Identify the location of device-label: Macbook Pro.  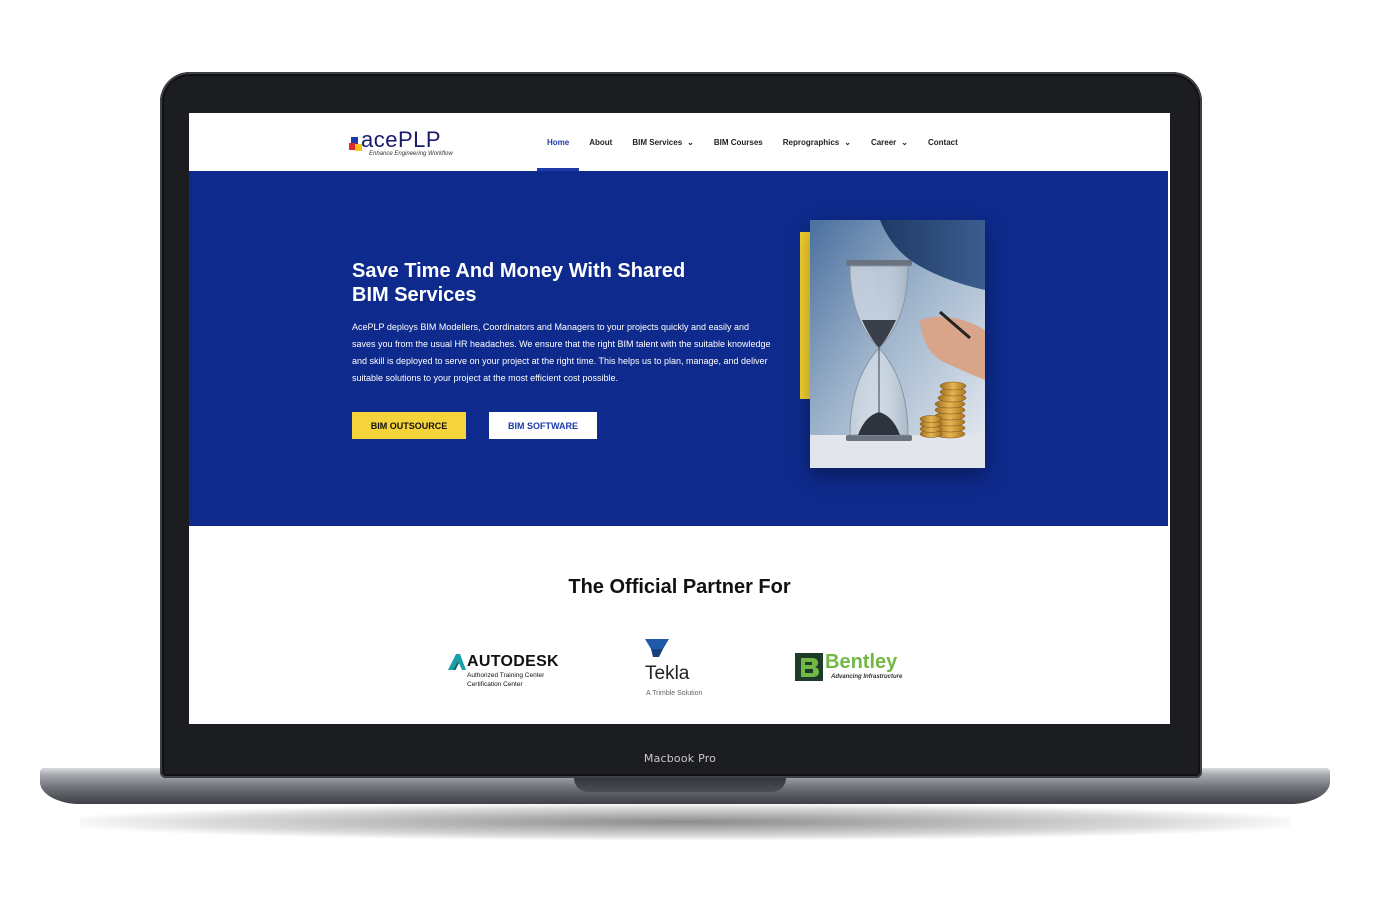
(680, 758).